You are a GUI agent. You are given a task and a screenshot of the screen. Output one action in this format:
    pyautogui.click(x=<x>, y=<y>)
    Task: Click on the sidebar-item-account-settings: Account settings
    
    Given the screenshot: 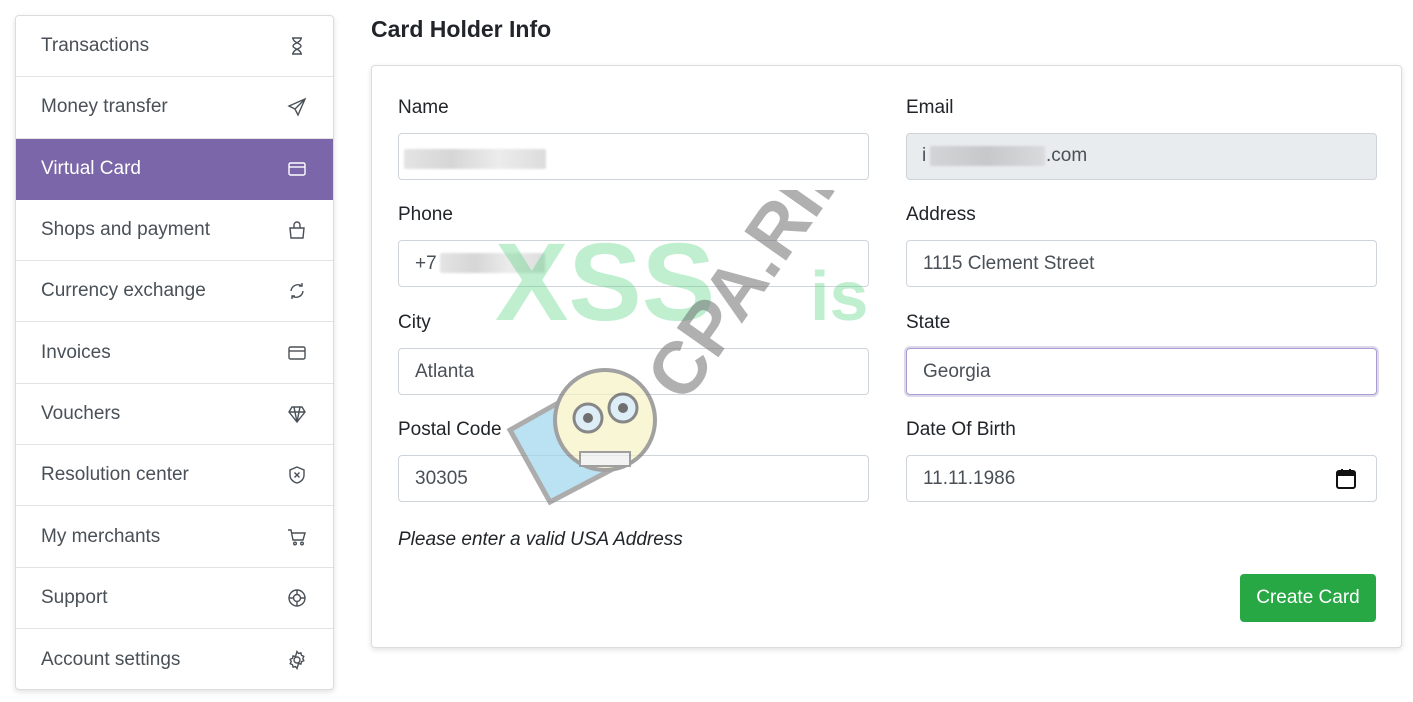 What is the action you would take?
    pyautogui.click(x=174, y=659)
    